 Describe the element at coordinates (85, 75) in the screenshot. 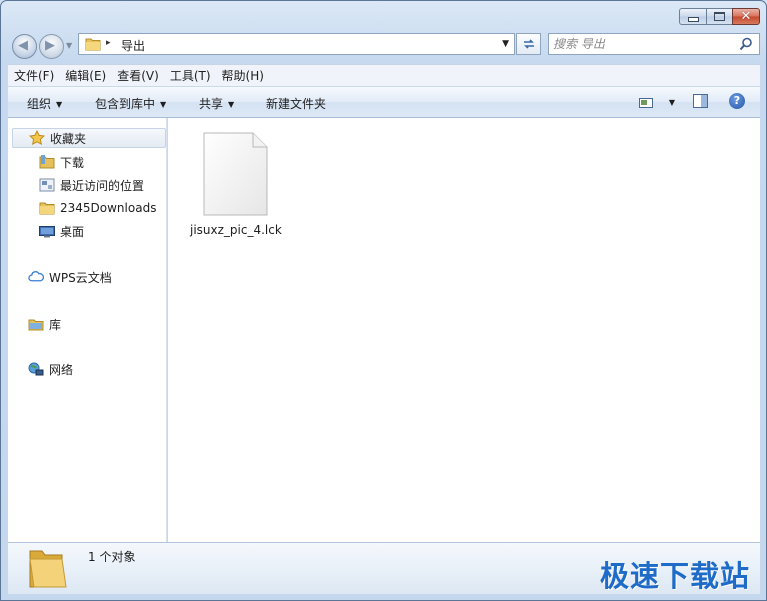

I see `menu-edit: 编辑(E)` at that location.